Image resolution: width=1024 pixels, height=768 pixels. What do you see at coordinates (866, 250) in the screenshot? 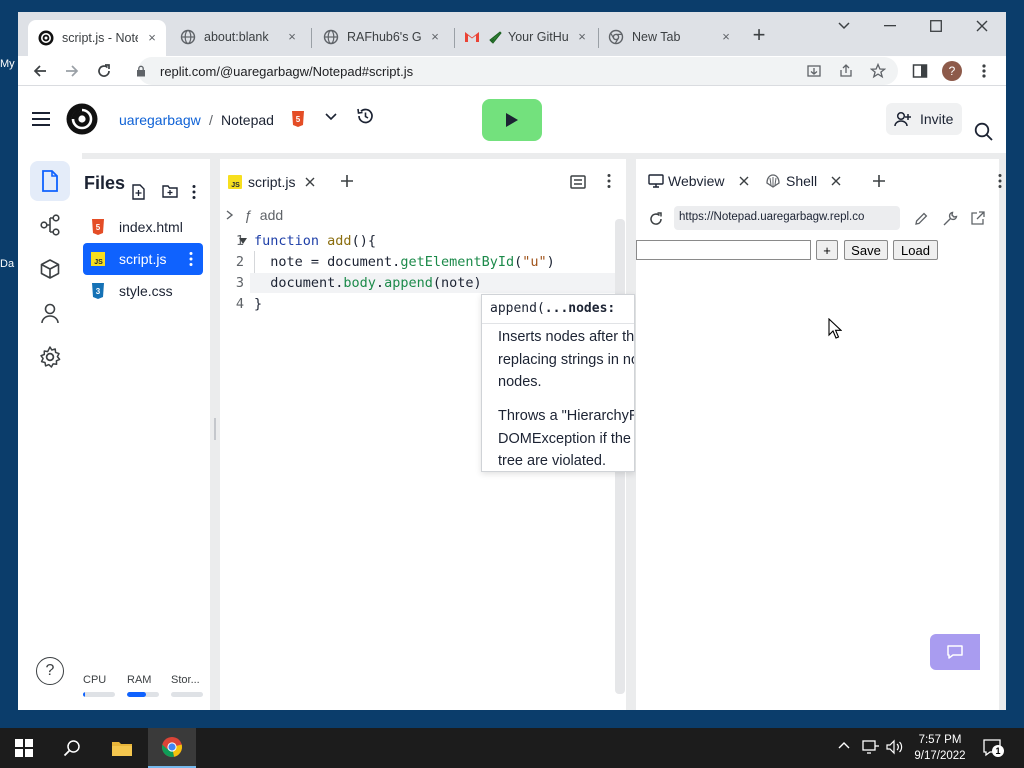
I see `notepad-save-button: Save` at bounding box center [866, 250].